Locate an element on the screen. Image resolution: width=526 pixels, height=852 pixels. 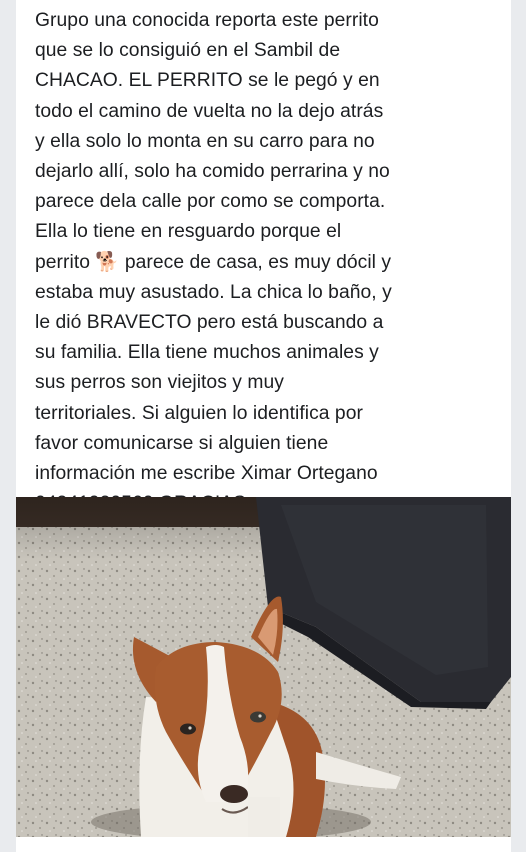
post-text-line: Ella lo tiene en resguardo porque el is located at coordinates (188, 232).